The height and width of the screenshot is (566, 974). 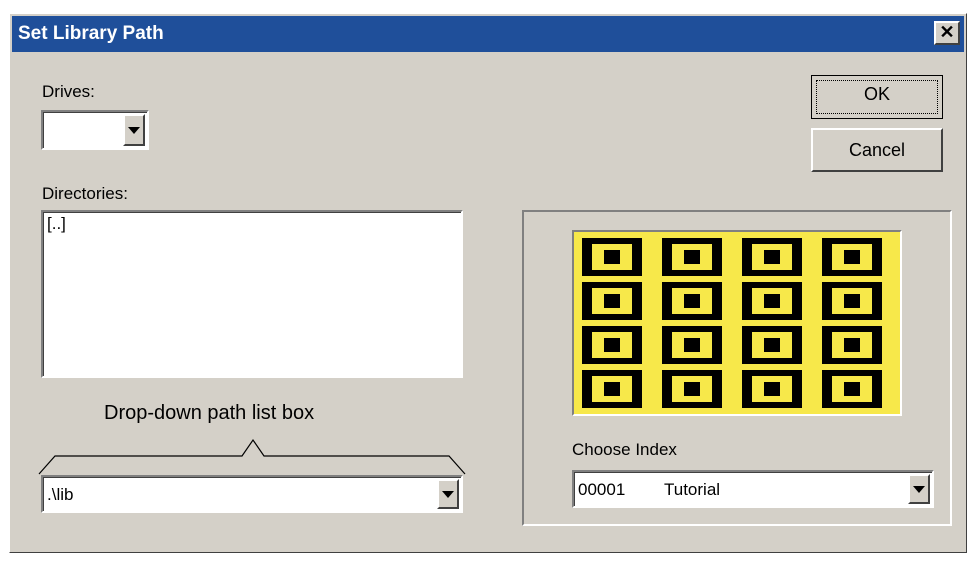 I want to click on close-button: ✕, so click(x=947, y=33).